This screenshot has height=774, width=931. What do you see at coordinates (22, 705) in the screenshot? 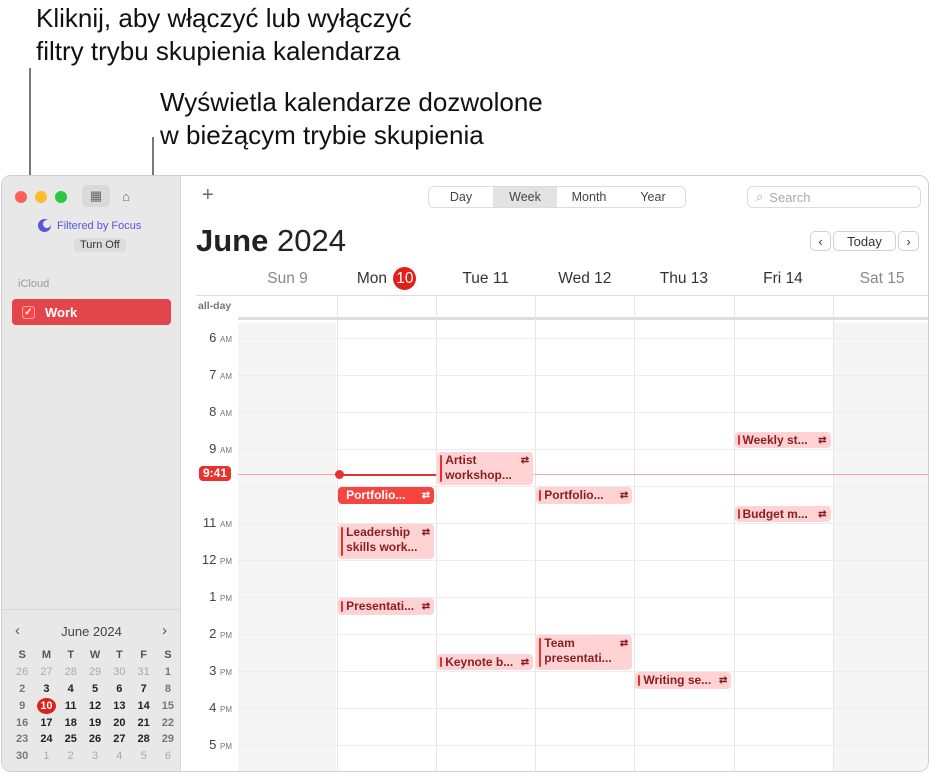
I see `mini-day: 9` at bounding box center [22, 705].